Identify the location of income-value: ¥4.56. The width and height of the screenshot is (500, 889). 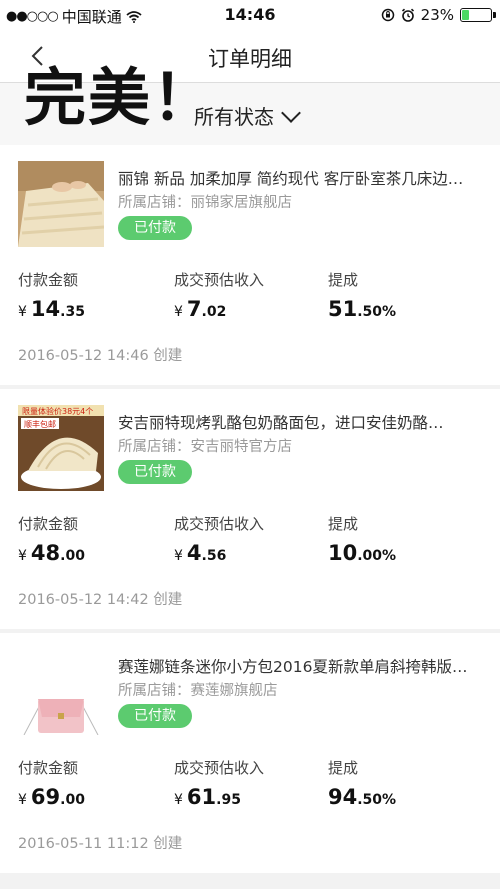
(200, 553).